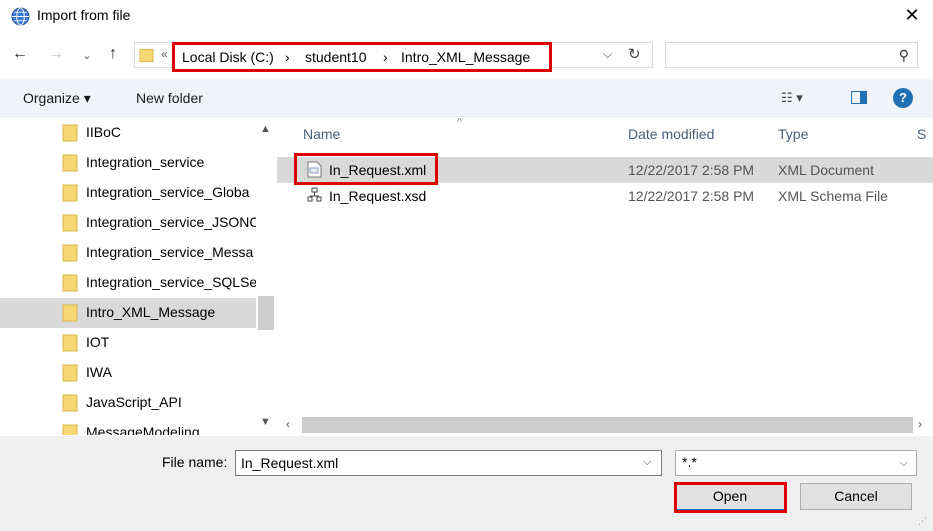 Image resolution: width=933 pixels, height=531 pixels. What do you see at coordinates (921, 134) in the screenshot?
I see `column-size: S` at bounding box center [921, 134].